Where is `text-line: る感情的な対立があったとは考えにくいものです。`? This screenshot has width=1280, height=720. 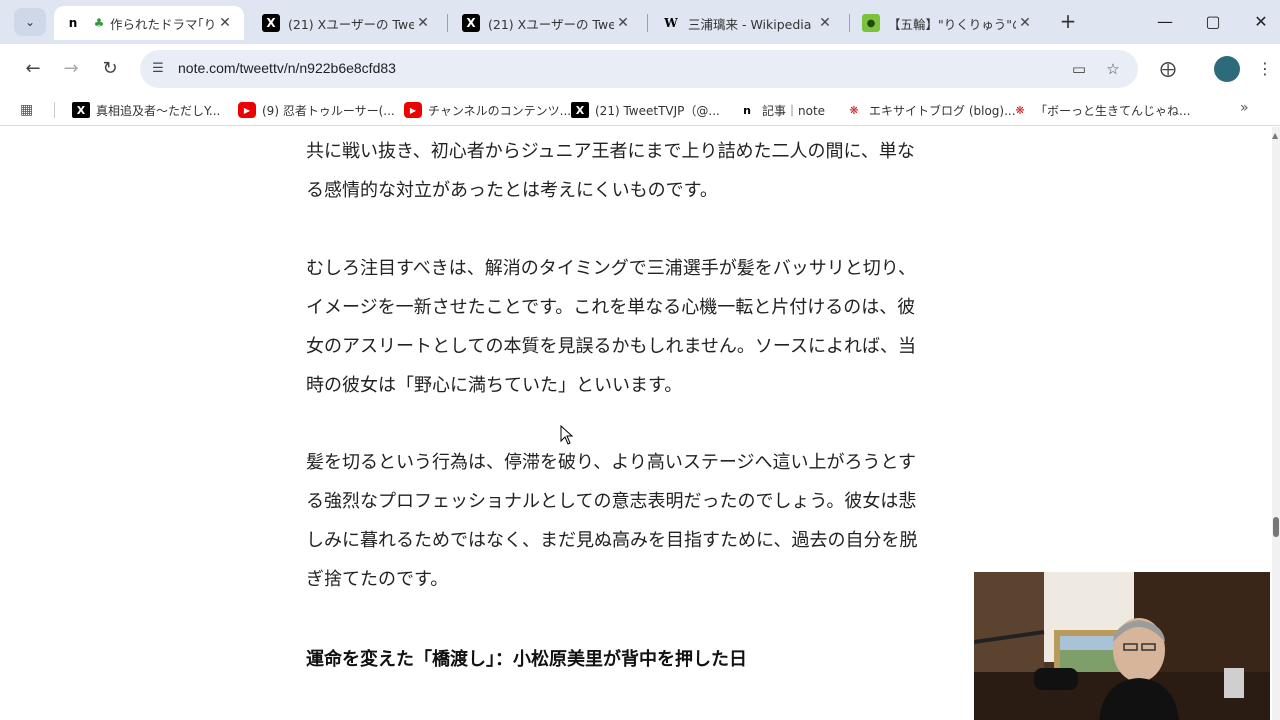
text-line: る感情的な対立があったとは考えにくいものです。 is located at coordinates (512, 190).